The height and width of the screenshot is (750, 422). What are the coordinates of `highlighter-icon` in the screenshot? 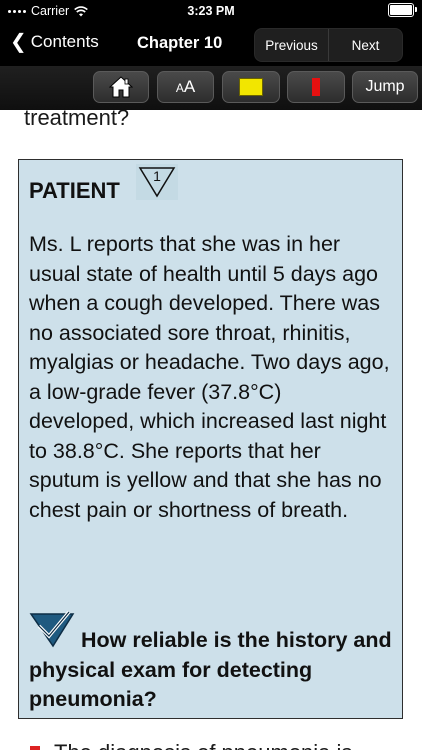 It's located at (251, 87).